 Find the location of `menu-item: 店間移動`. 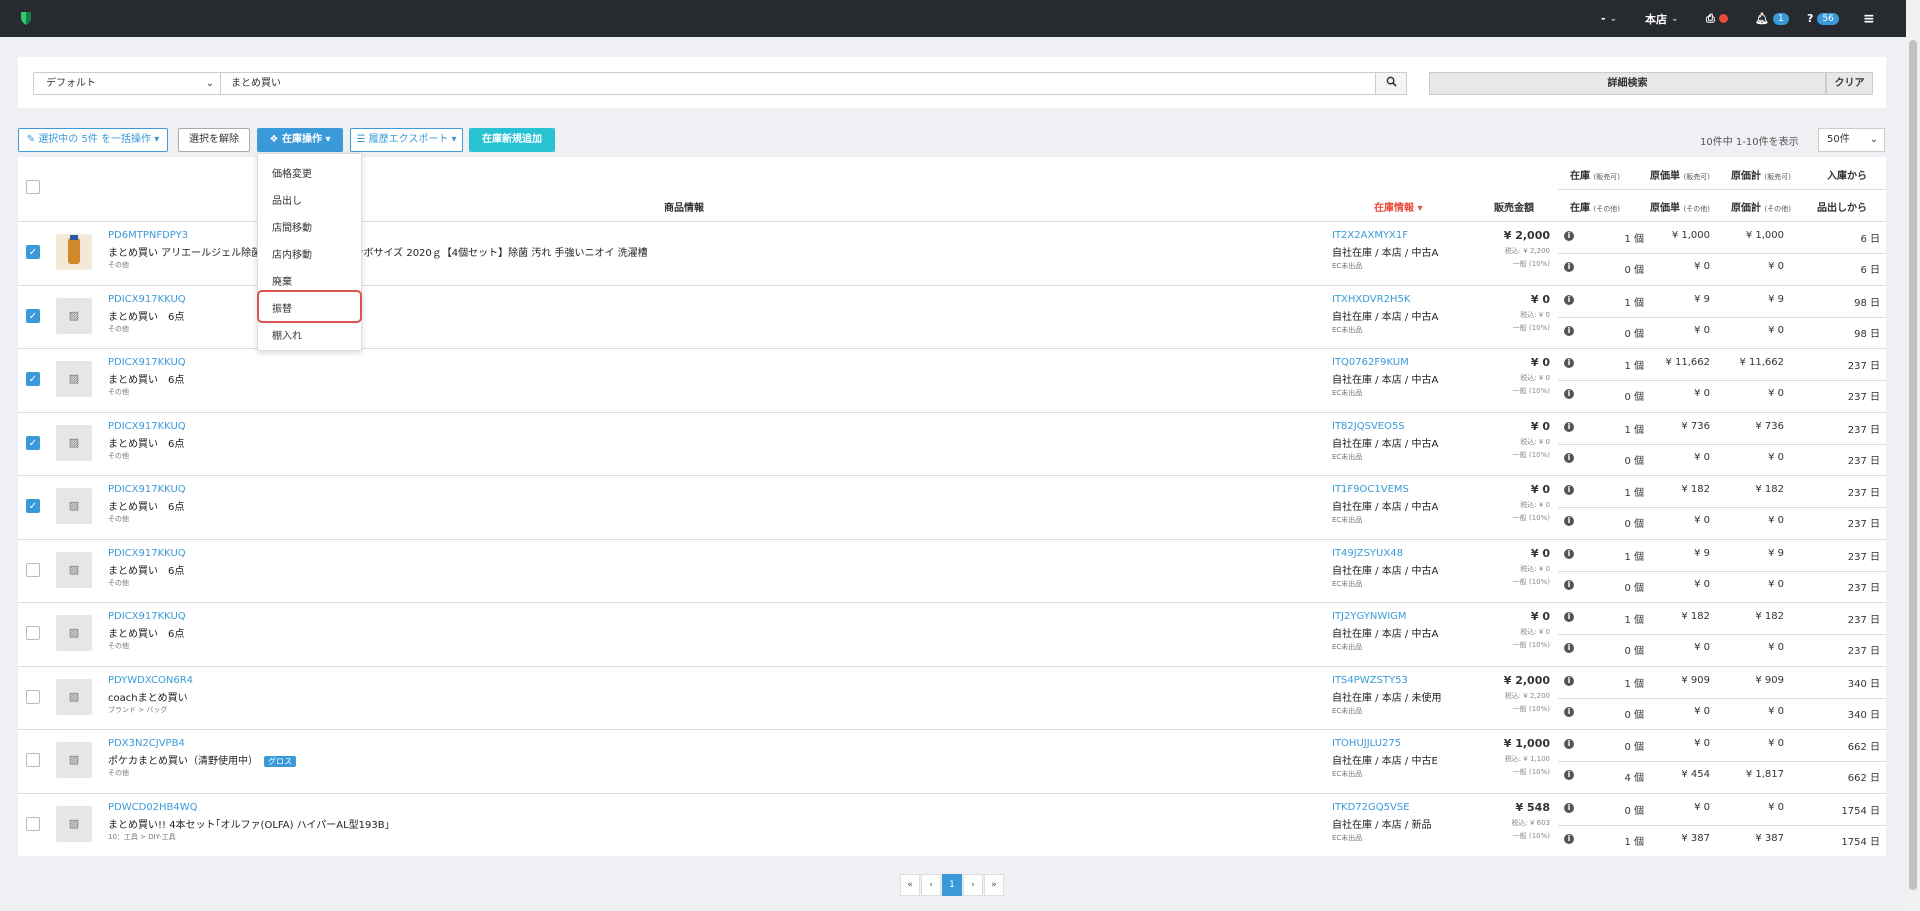

menu-item: 店間移動 is located at coordinates (292, 226).